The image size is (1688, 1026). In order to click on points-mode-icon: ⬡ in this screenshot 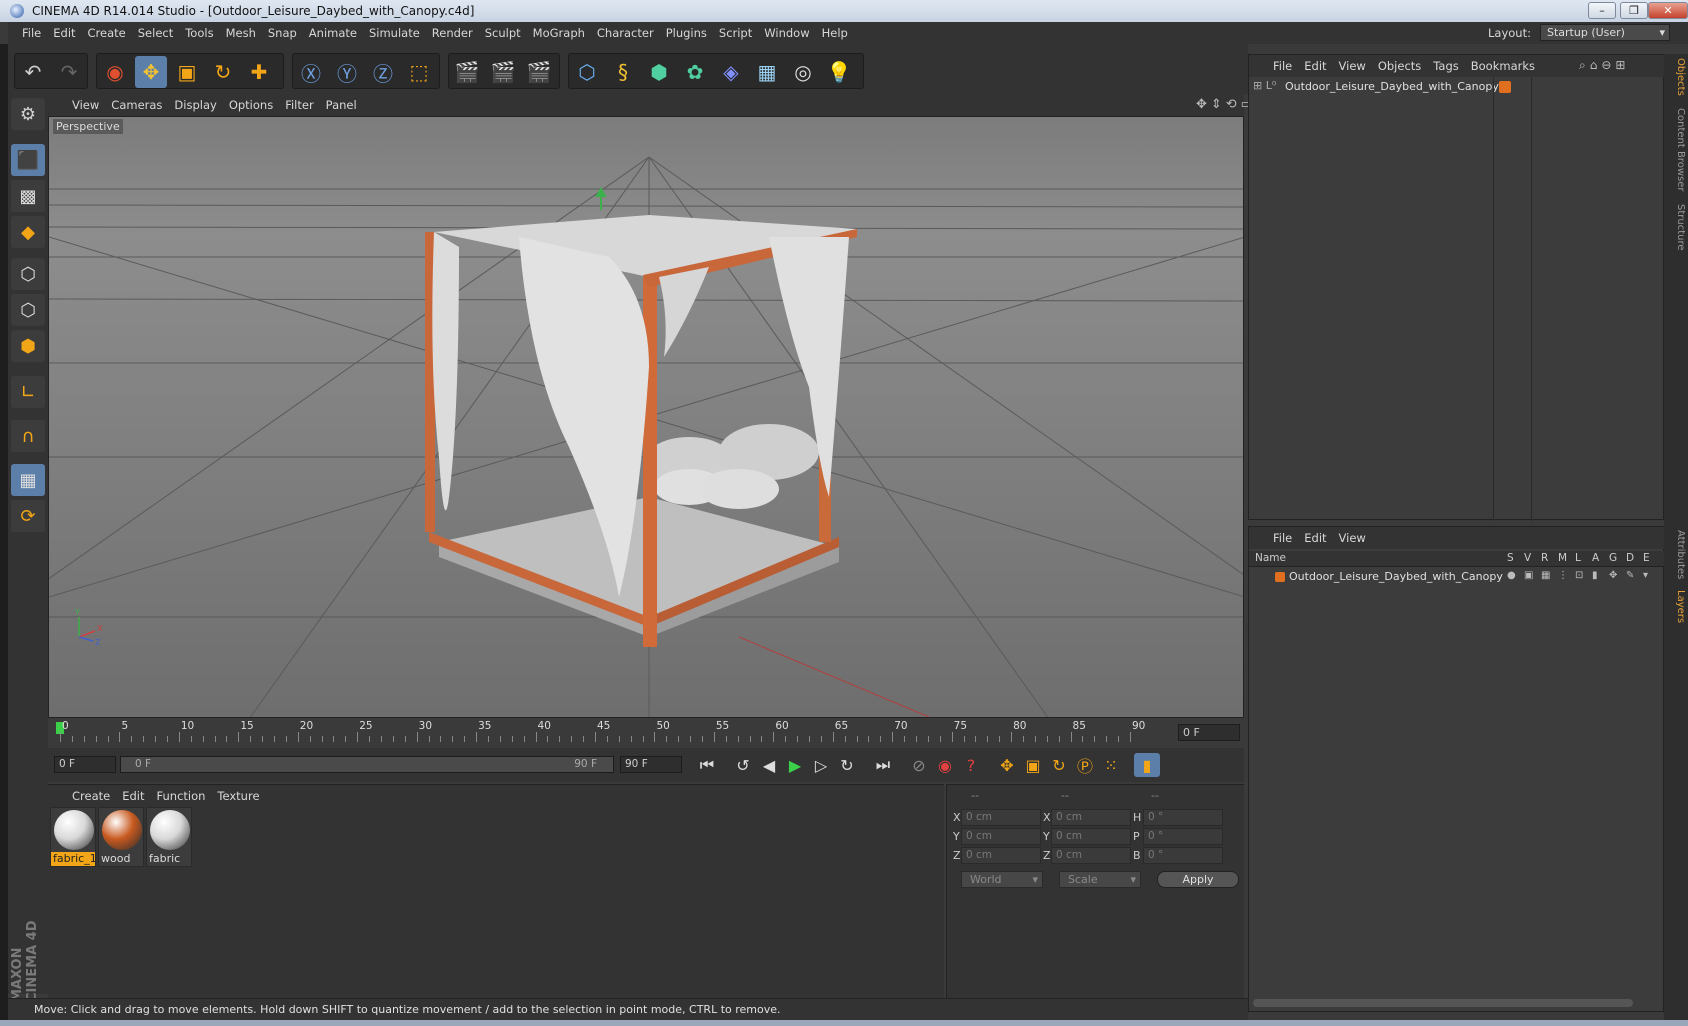, I will do `click(28, 274)`.